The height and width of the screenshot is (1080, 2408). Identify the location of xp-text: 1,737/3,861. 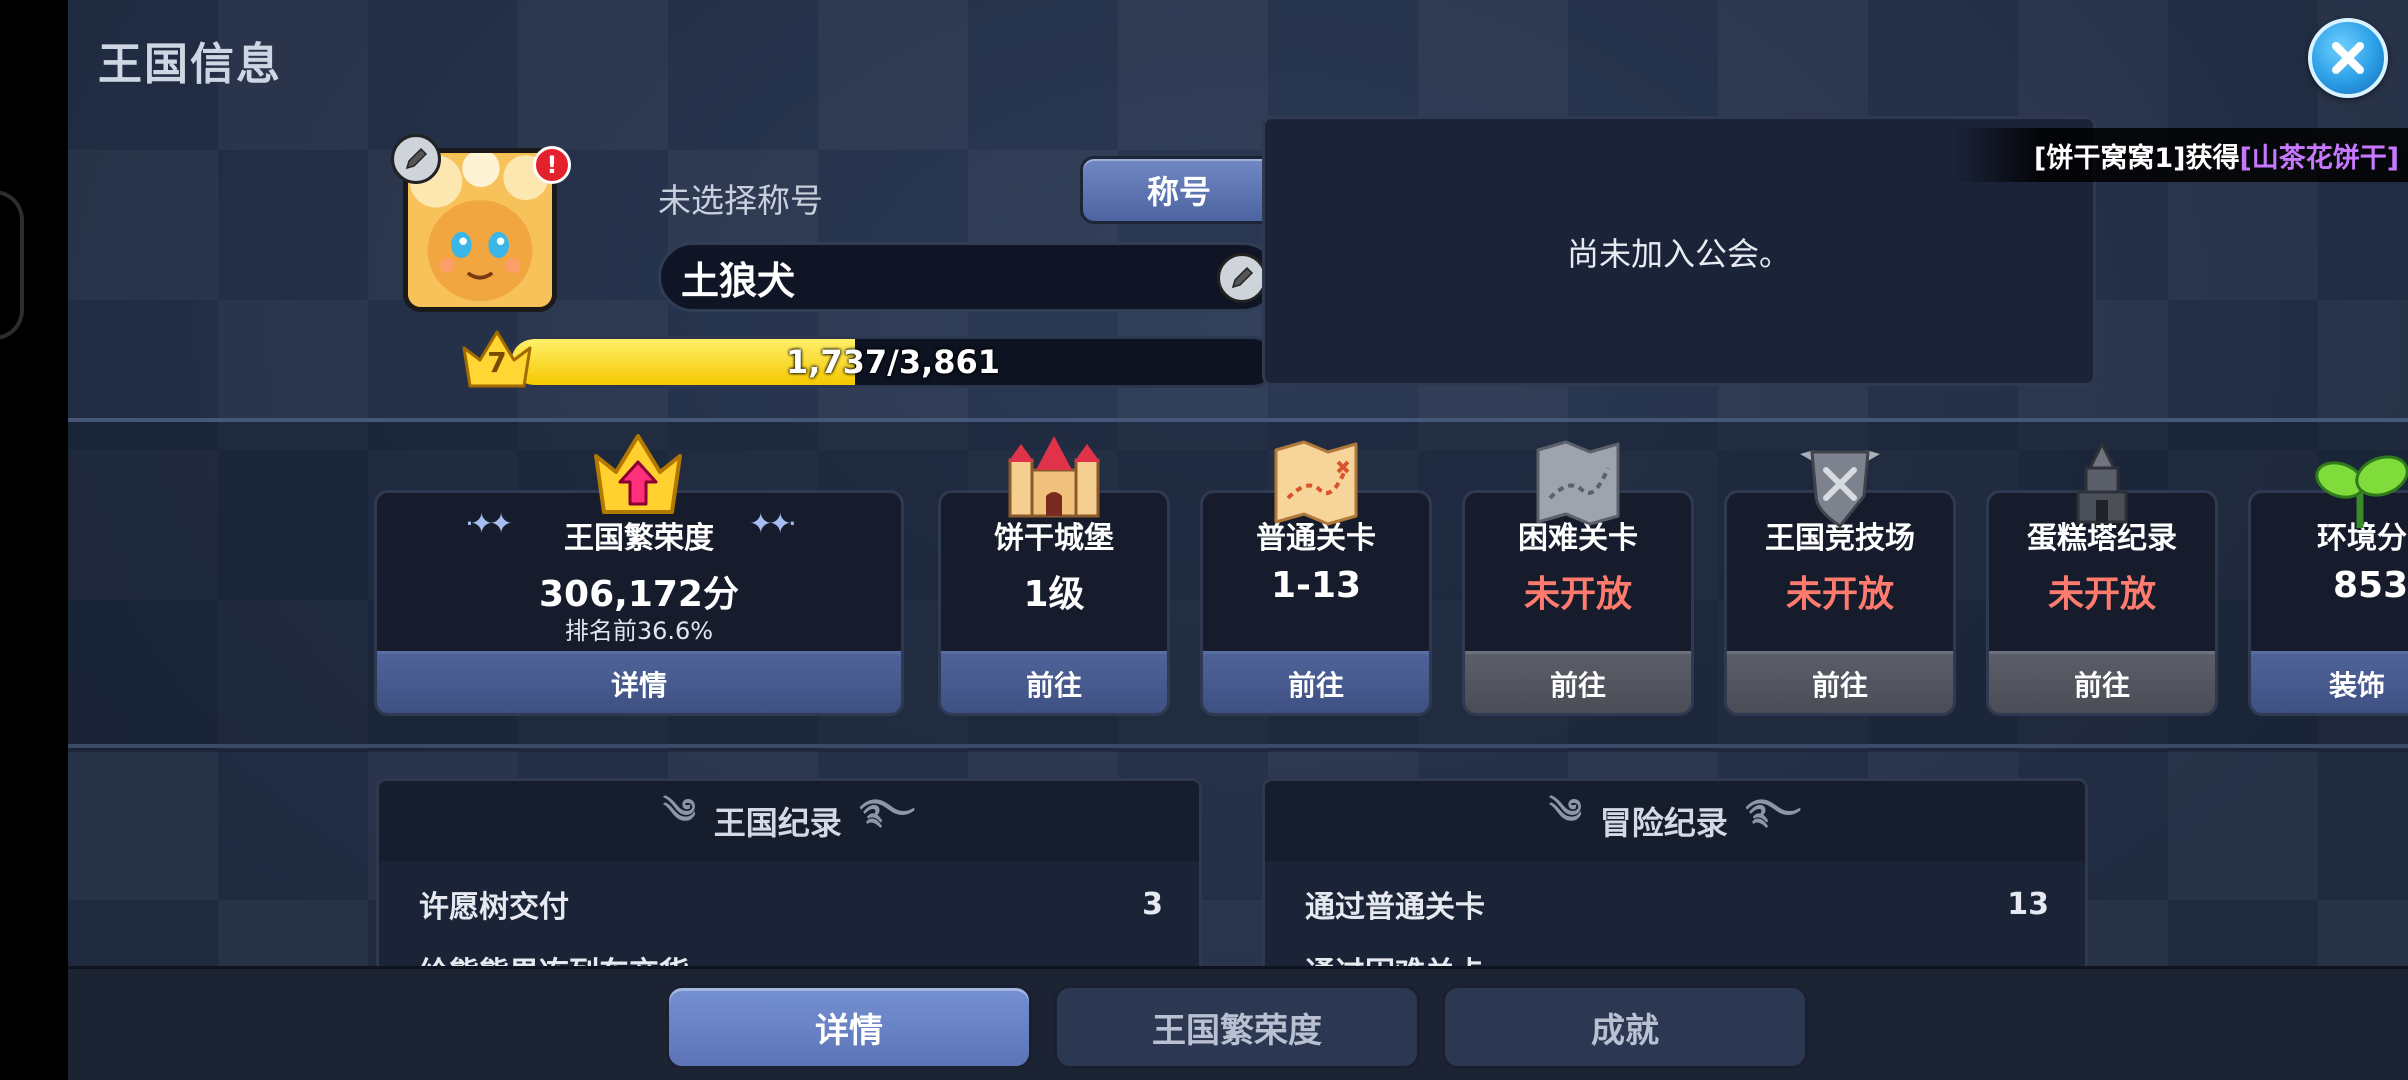
(893, 362).